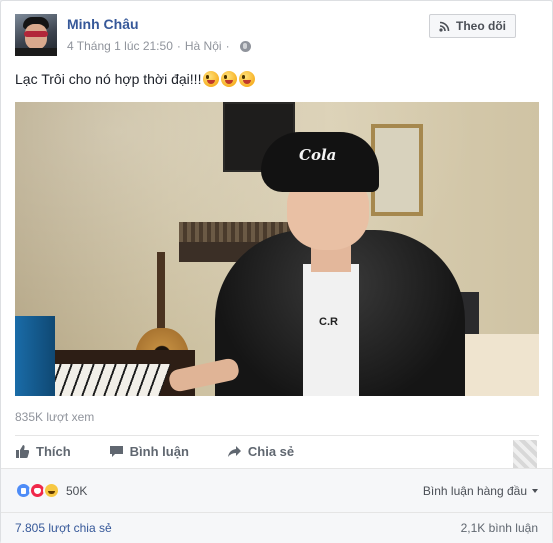 This screenshot has height=543, width=553. What do you see at coordinates (105, 380) in the screenshot?
I see `video-piano-keys` at bounding box center [105, 380].